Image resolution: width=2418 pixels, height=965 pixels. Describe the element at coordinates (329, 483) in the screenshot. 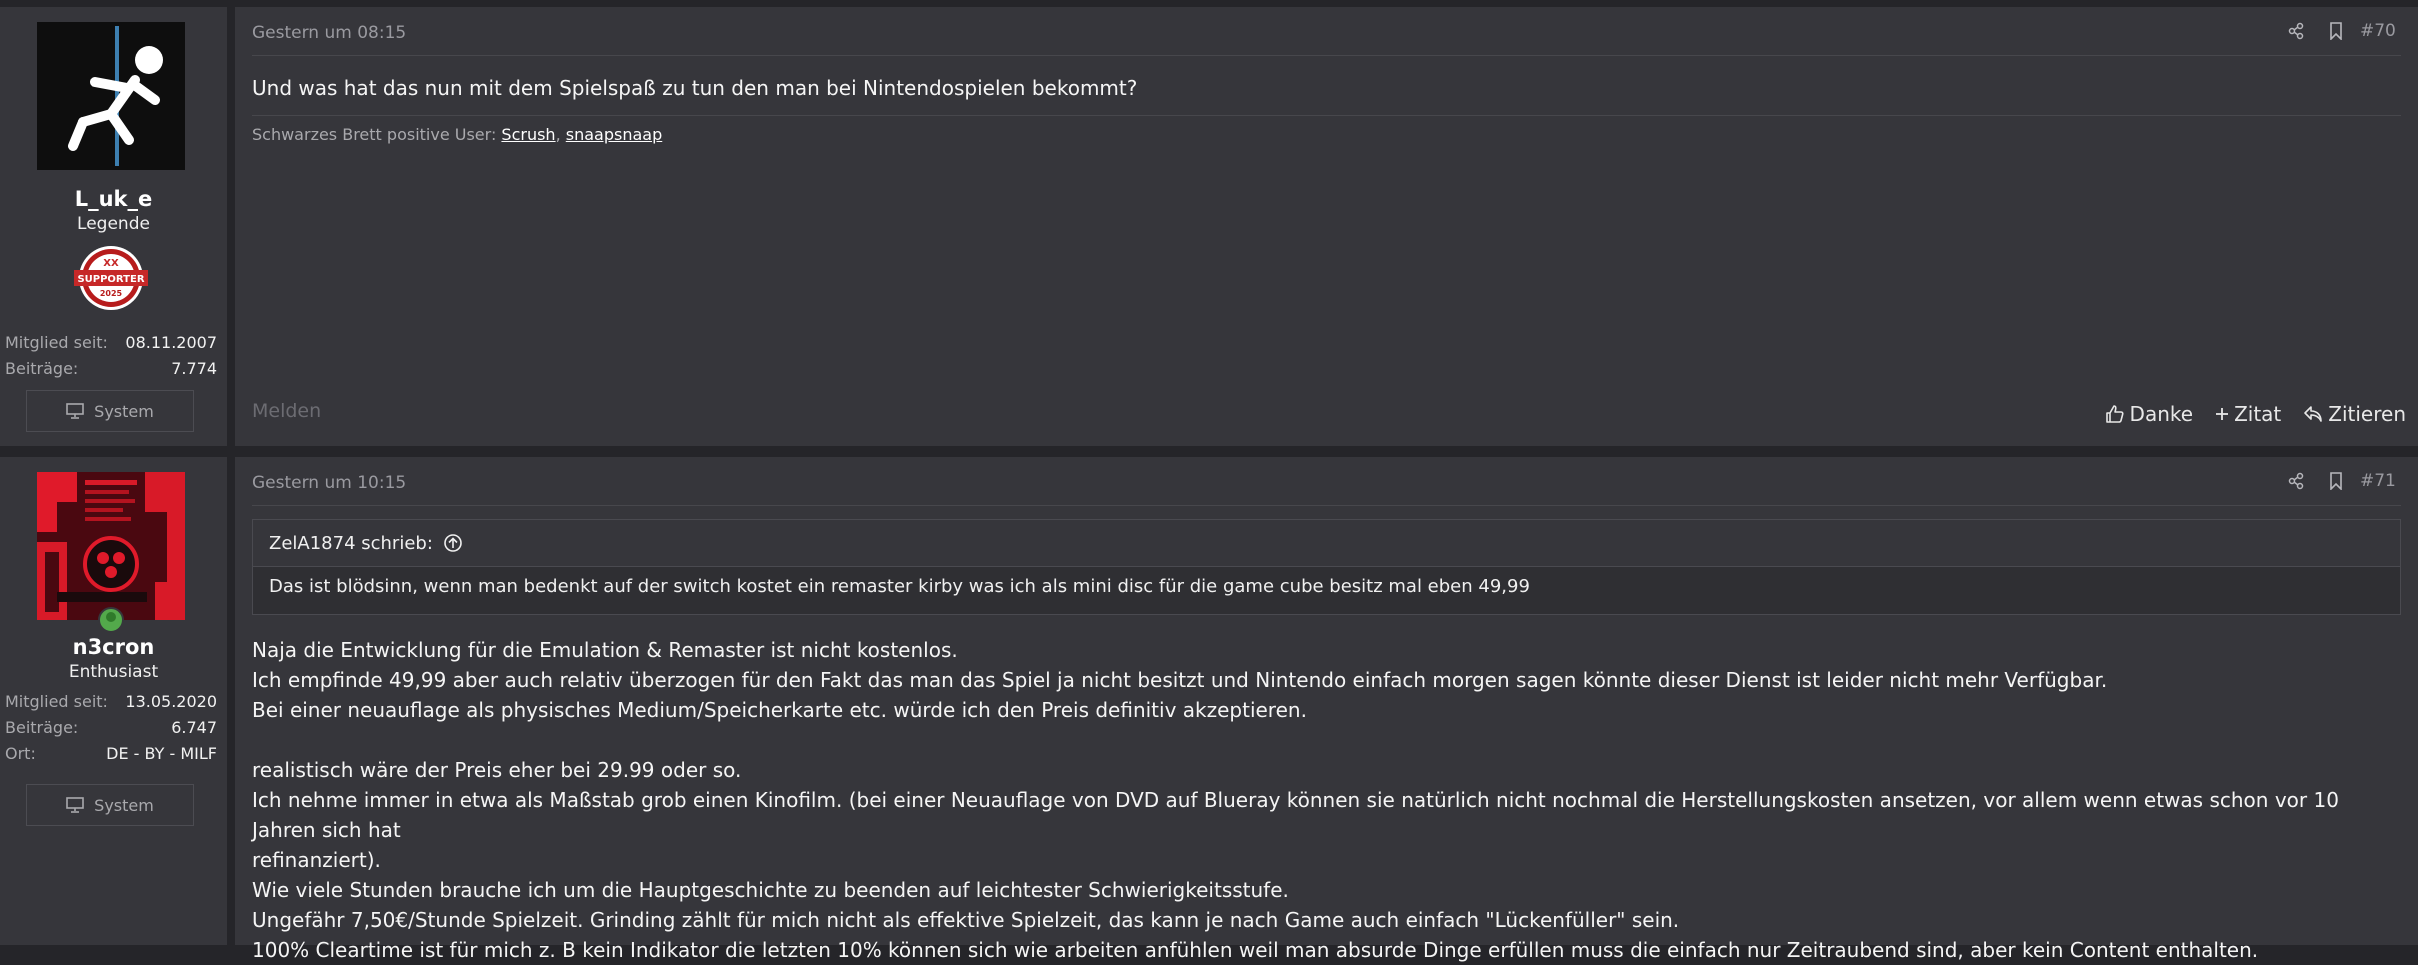

I see `post-date: Gestern um 10:15` at that location.